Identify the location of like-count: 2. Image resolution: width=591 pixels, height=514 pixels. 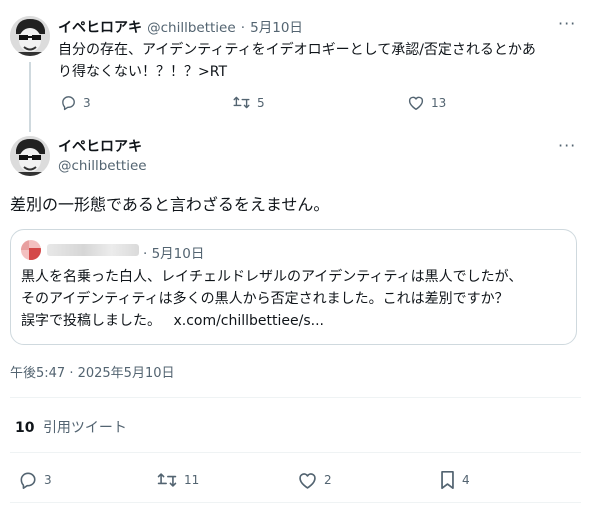
(328, 480).